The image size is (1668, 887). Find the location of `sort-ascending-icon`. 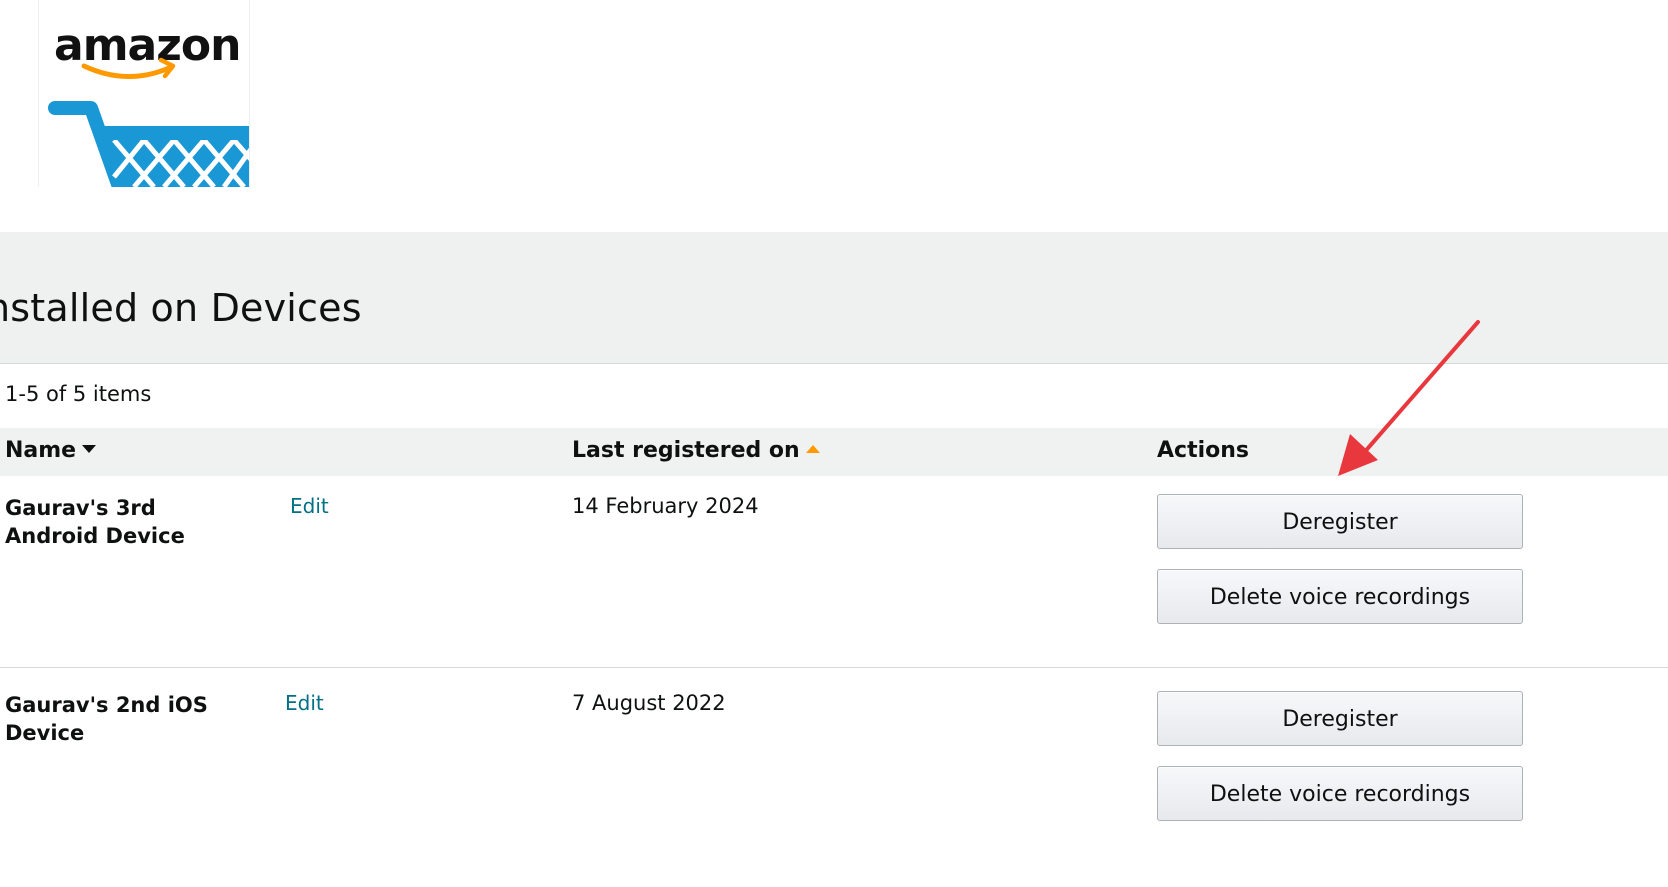

sort-ascending-icon is located at coordinates (812, 449).